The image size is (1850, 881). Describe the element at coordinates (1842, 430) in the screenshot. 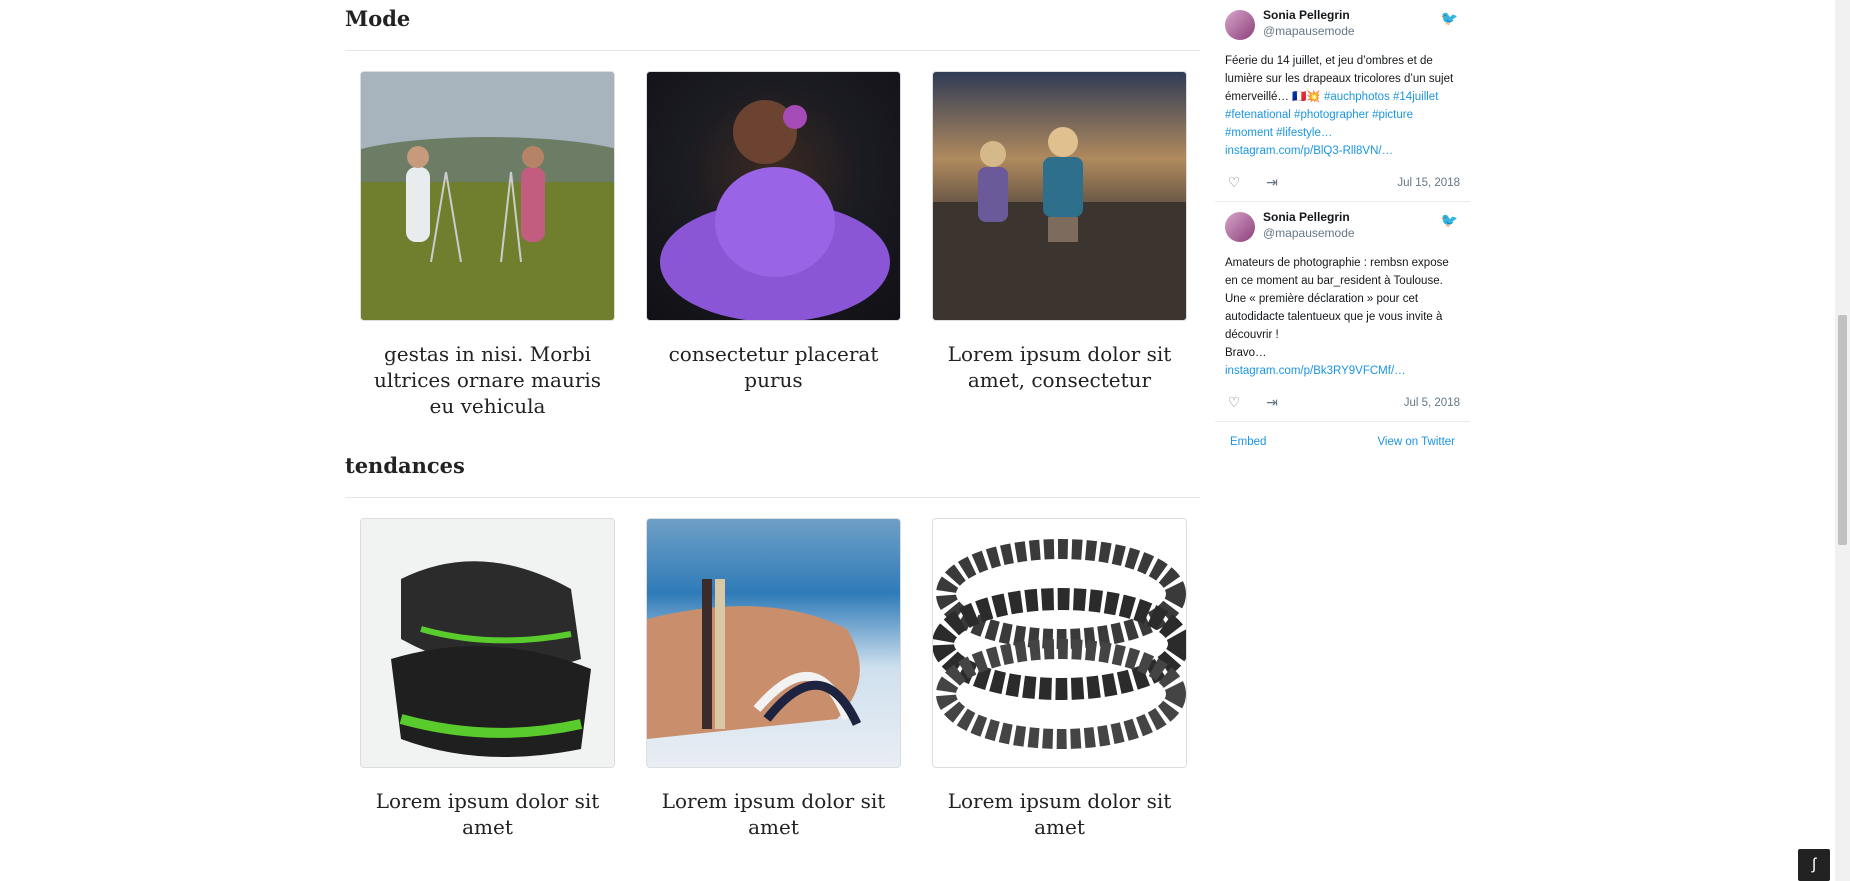

I see `scrollbar-thumb` at that location.